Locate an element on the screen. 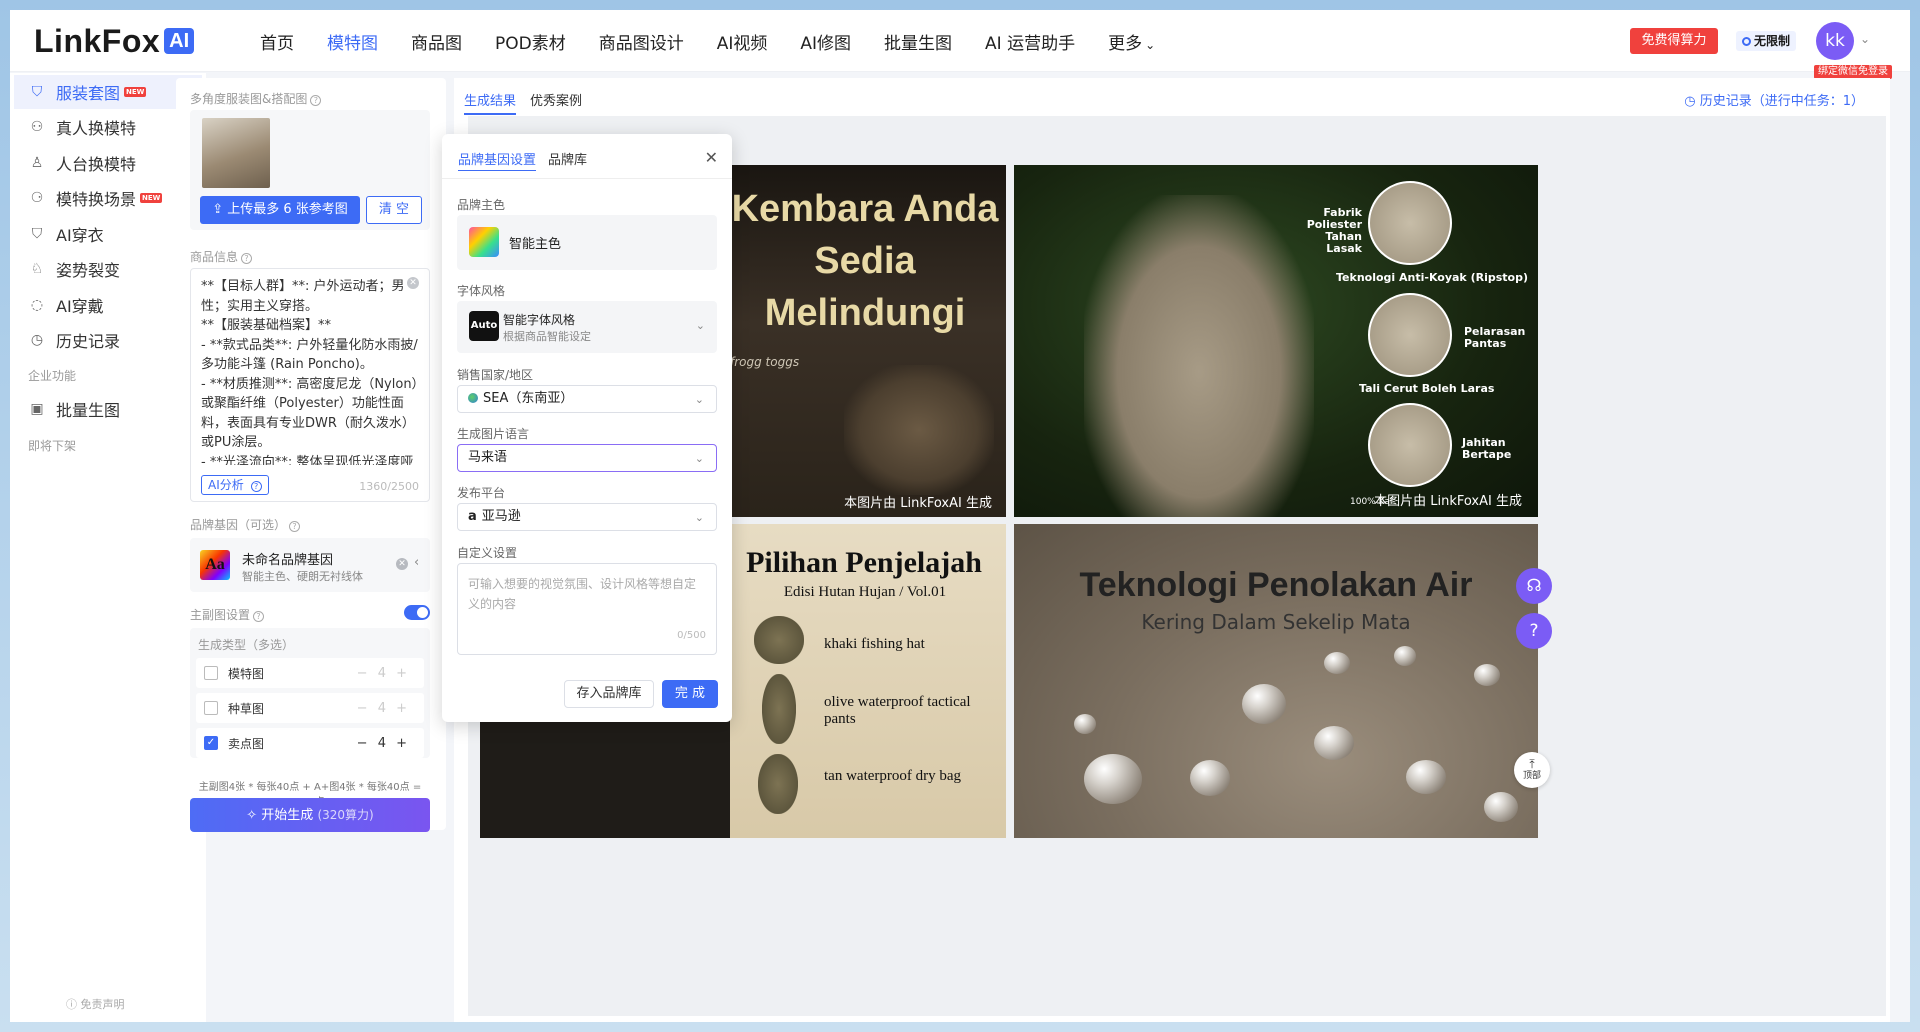 This screenshot has height=1032, width=1920. nav-ops-assistant: AI 运营助手 is located at coordinates (1030, 41).